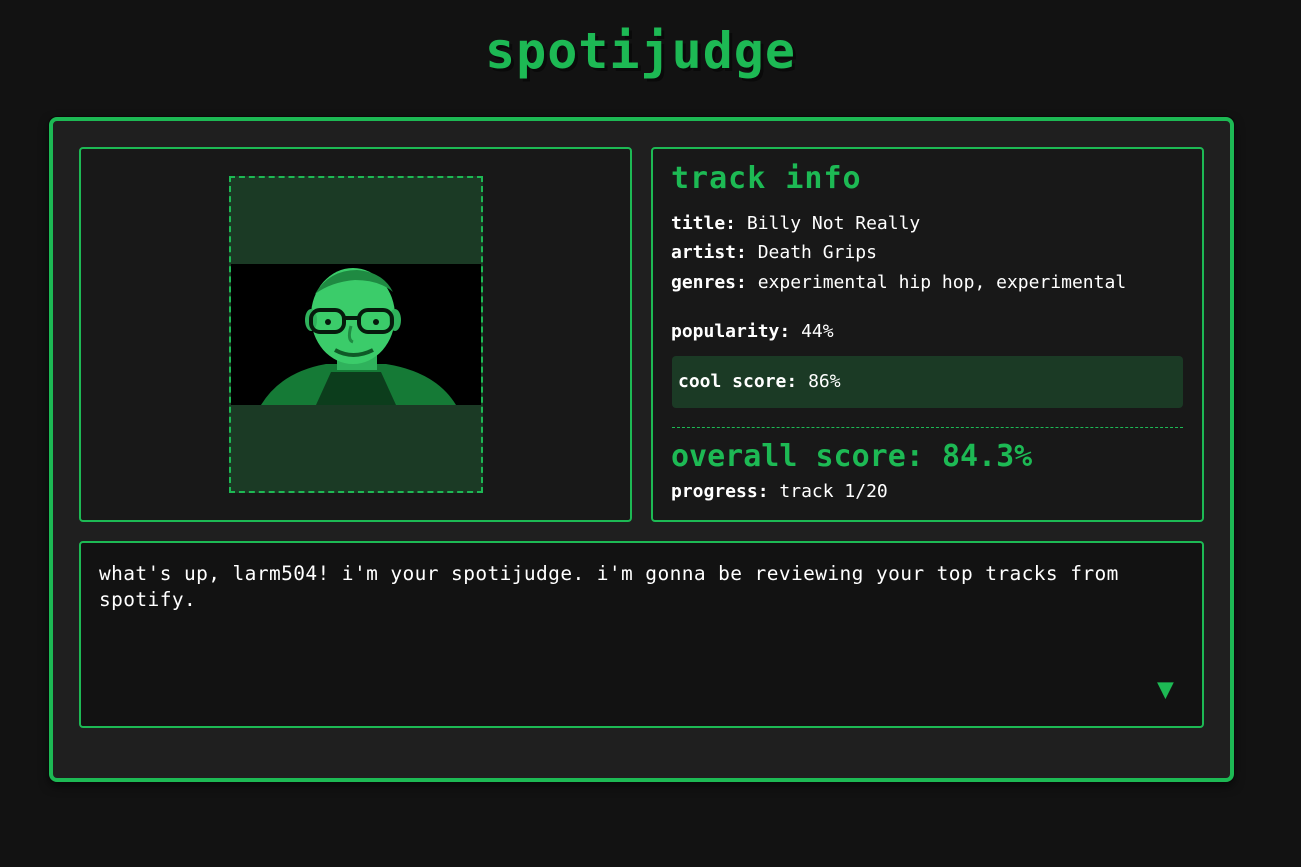  I want to click on cool-score-value: 86%, so click(824, 381).